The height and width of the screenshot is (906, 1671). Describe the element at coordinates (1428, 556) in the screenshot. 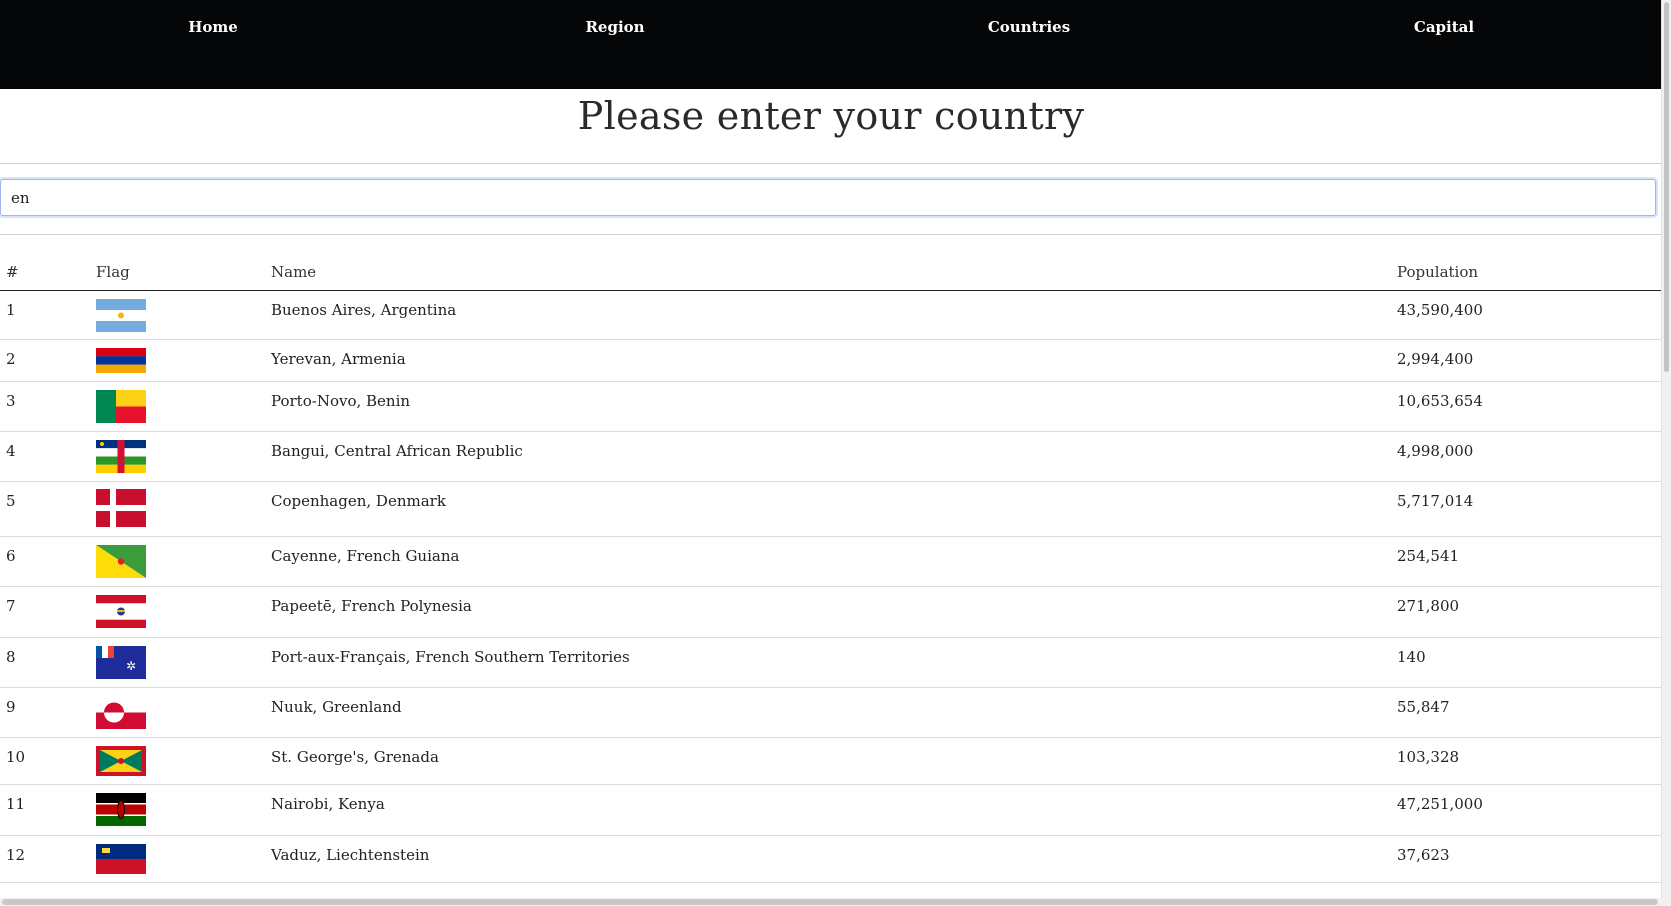

I see `row-population: 254,541` at that location.